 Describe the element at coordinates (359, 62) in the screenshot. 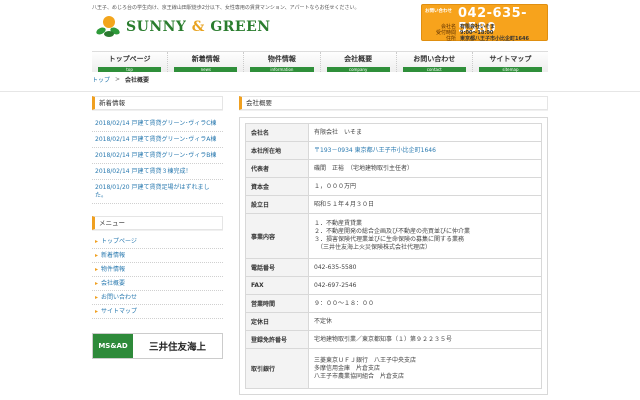

I see `nav-item-company: 会社概要 company` at that location.